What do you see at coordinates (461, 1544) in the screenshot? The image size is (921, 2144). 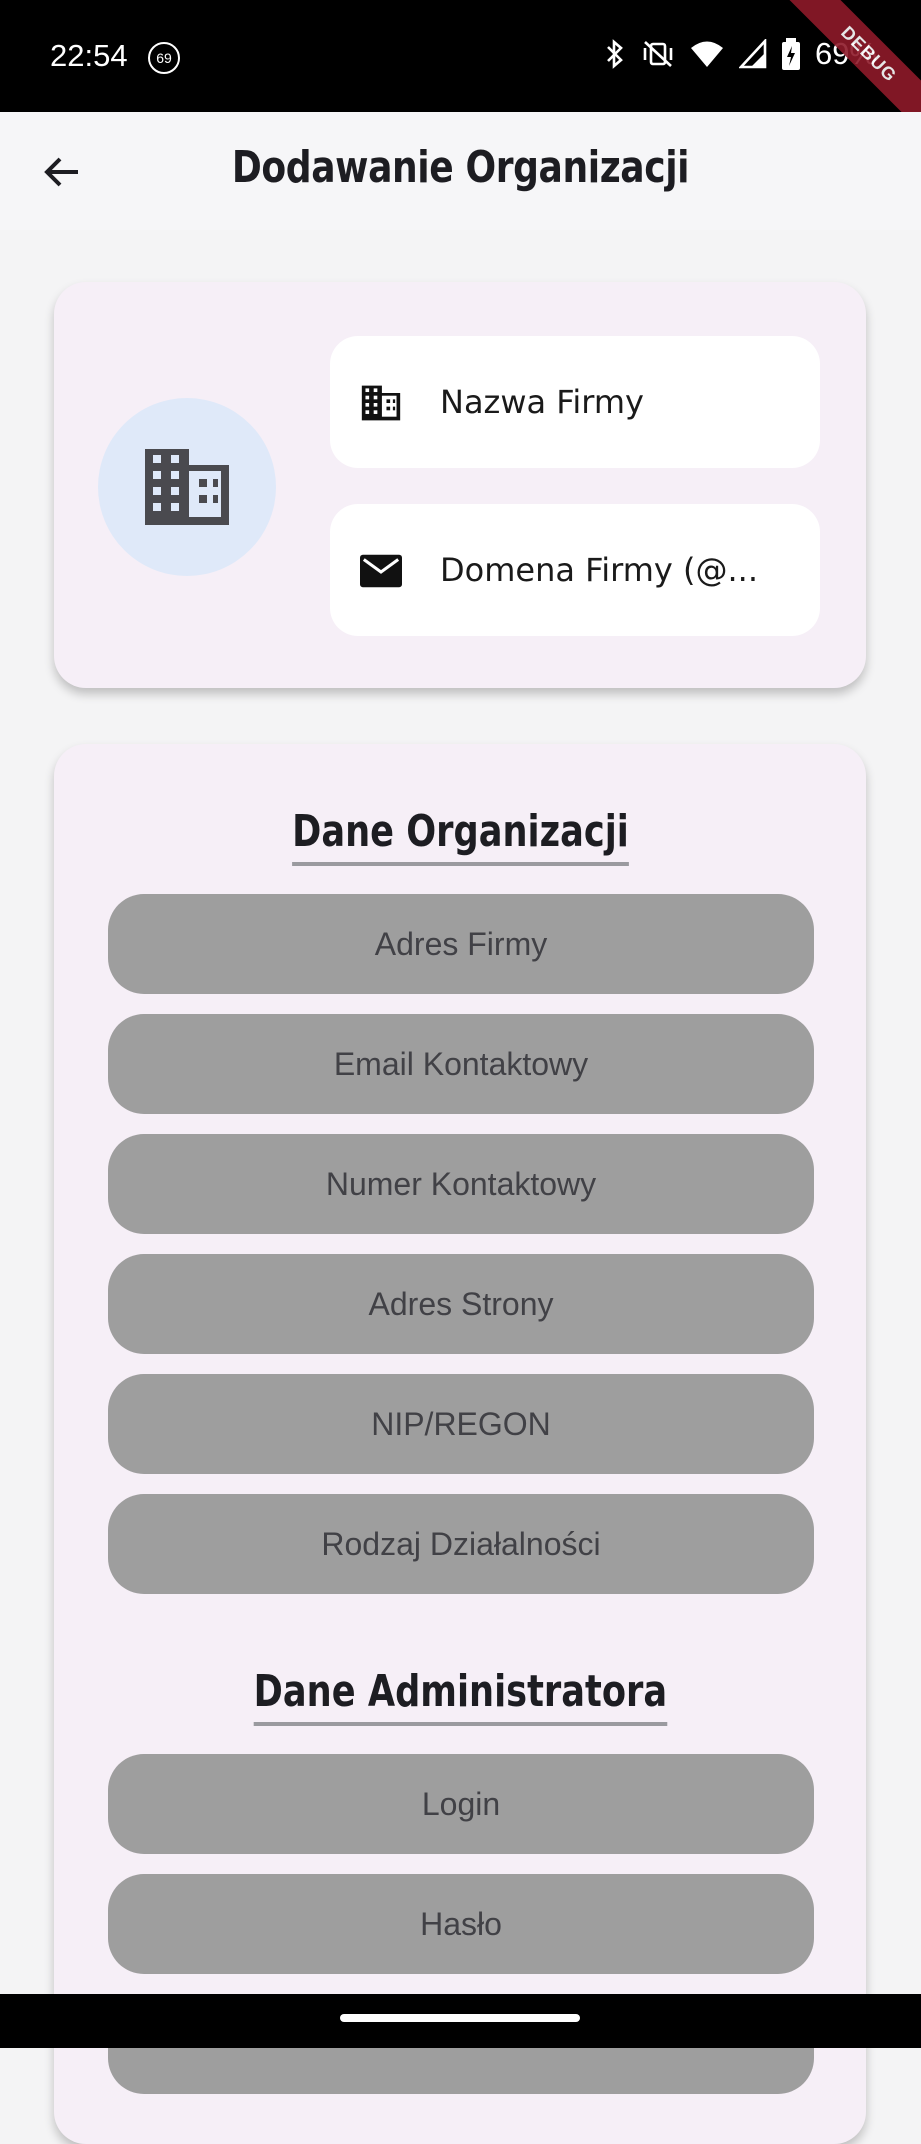 I see `business-type-field: Rodzaj Działalności` at bounding box center [461, 1544].